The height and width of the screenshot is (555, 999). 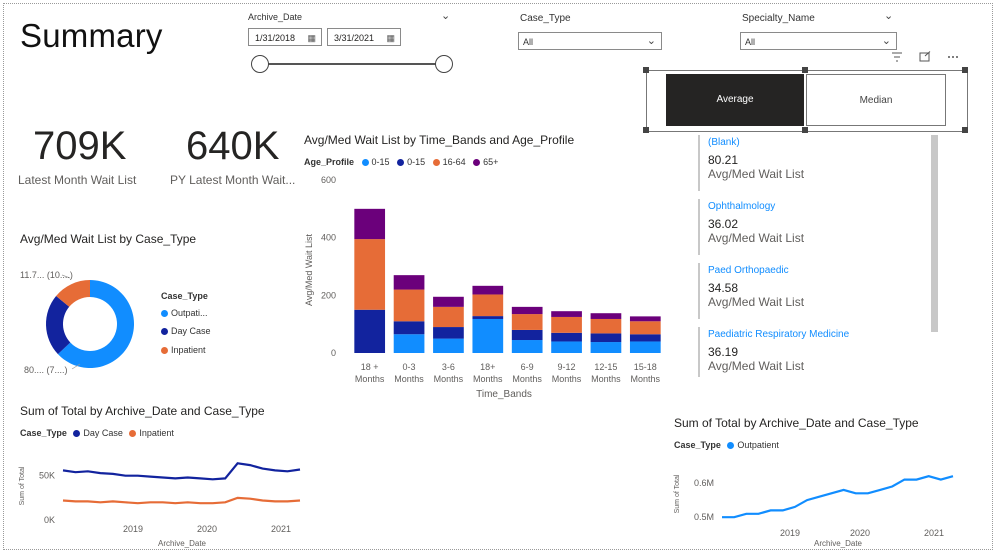 What do you see at coordinates (333, 353) in the screenshot?
I see `bar-y-tick: 0` at bounding box center [333, 353].